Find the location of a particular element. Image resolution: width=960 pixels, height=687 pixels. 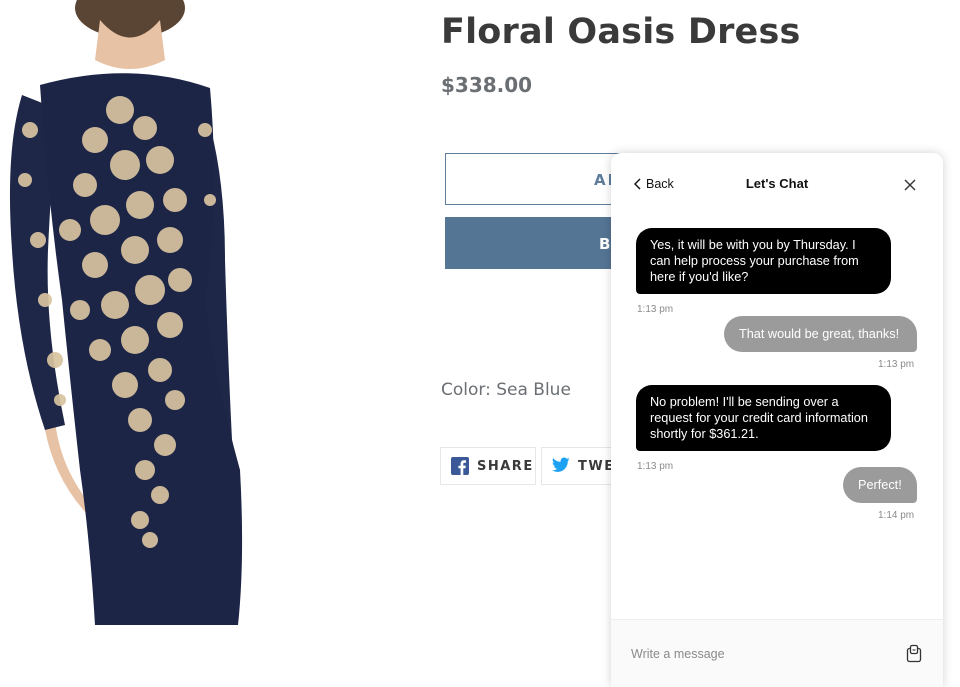

chat-header: Back Let's Chat is located at coordinates (777, 183).